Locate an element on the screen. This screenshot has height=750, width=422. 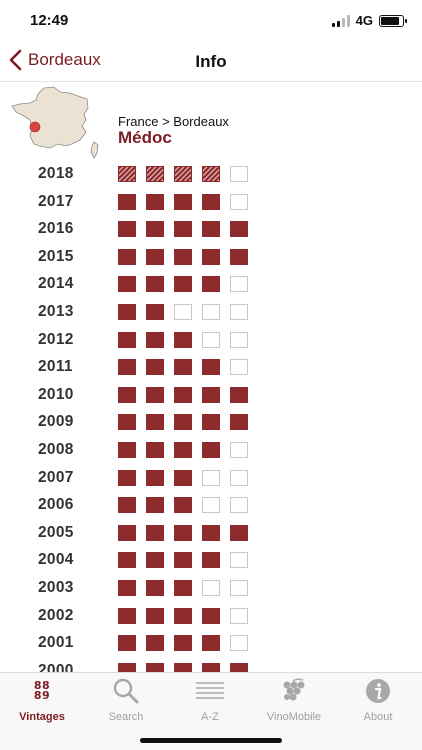
vintage-row: 2017 is located at coordinates (211, 202).